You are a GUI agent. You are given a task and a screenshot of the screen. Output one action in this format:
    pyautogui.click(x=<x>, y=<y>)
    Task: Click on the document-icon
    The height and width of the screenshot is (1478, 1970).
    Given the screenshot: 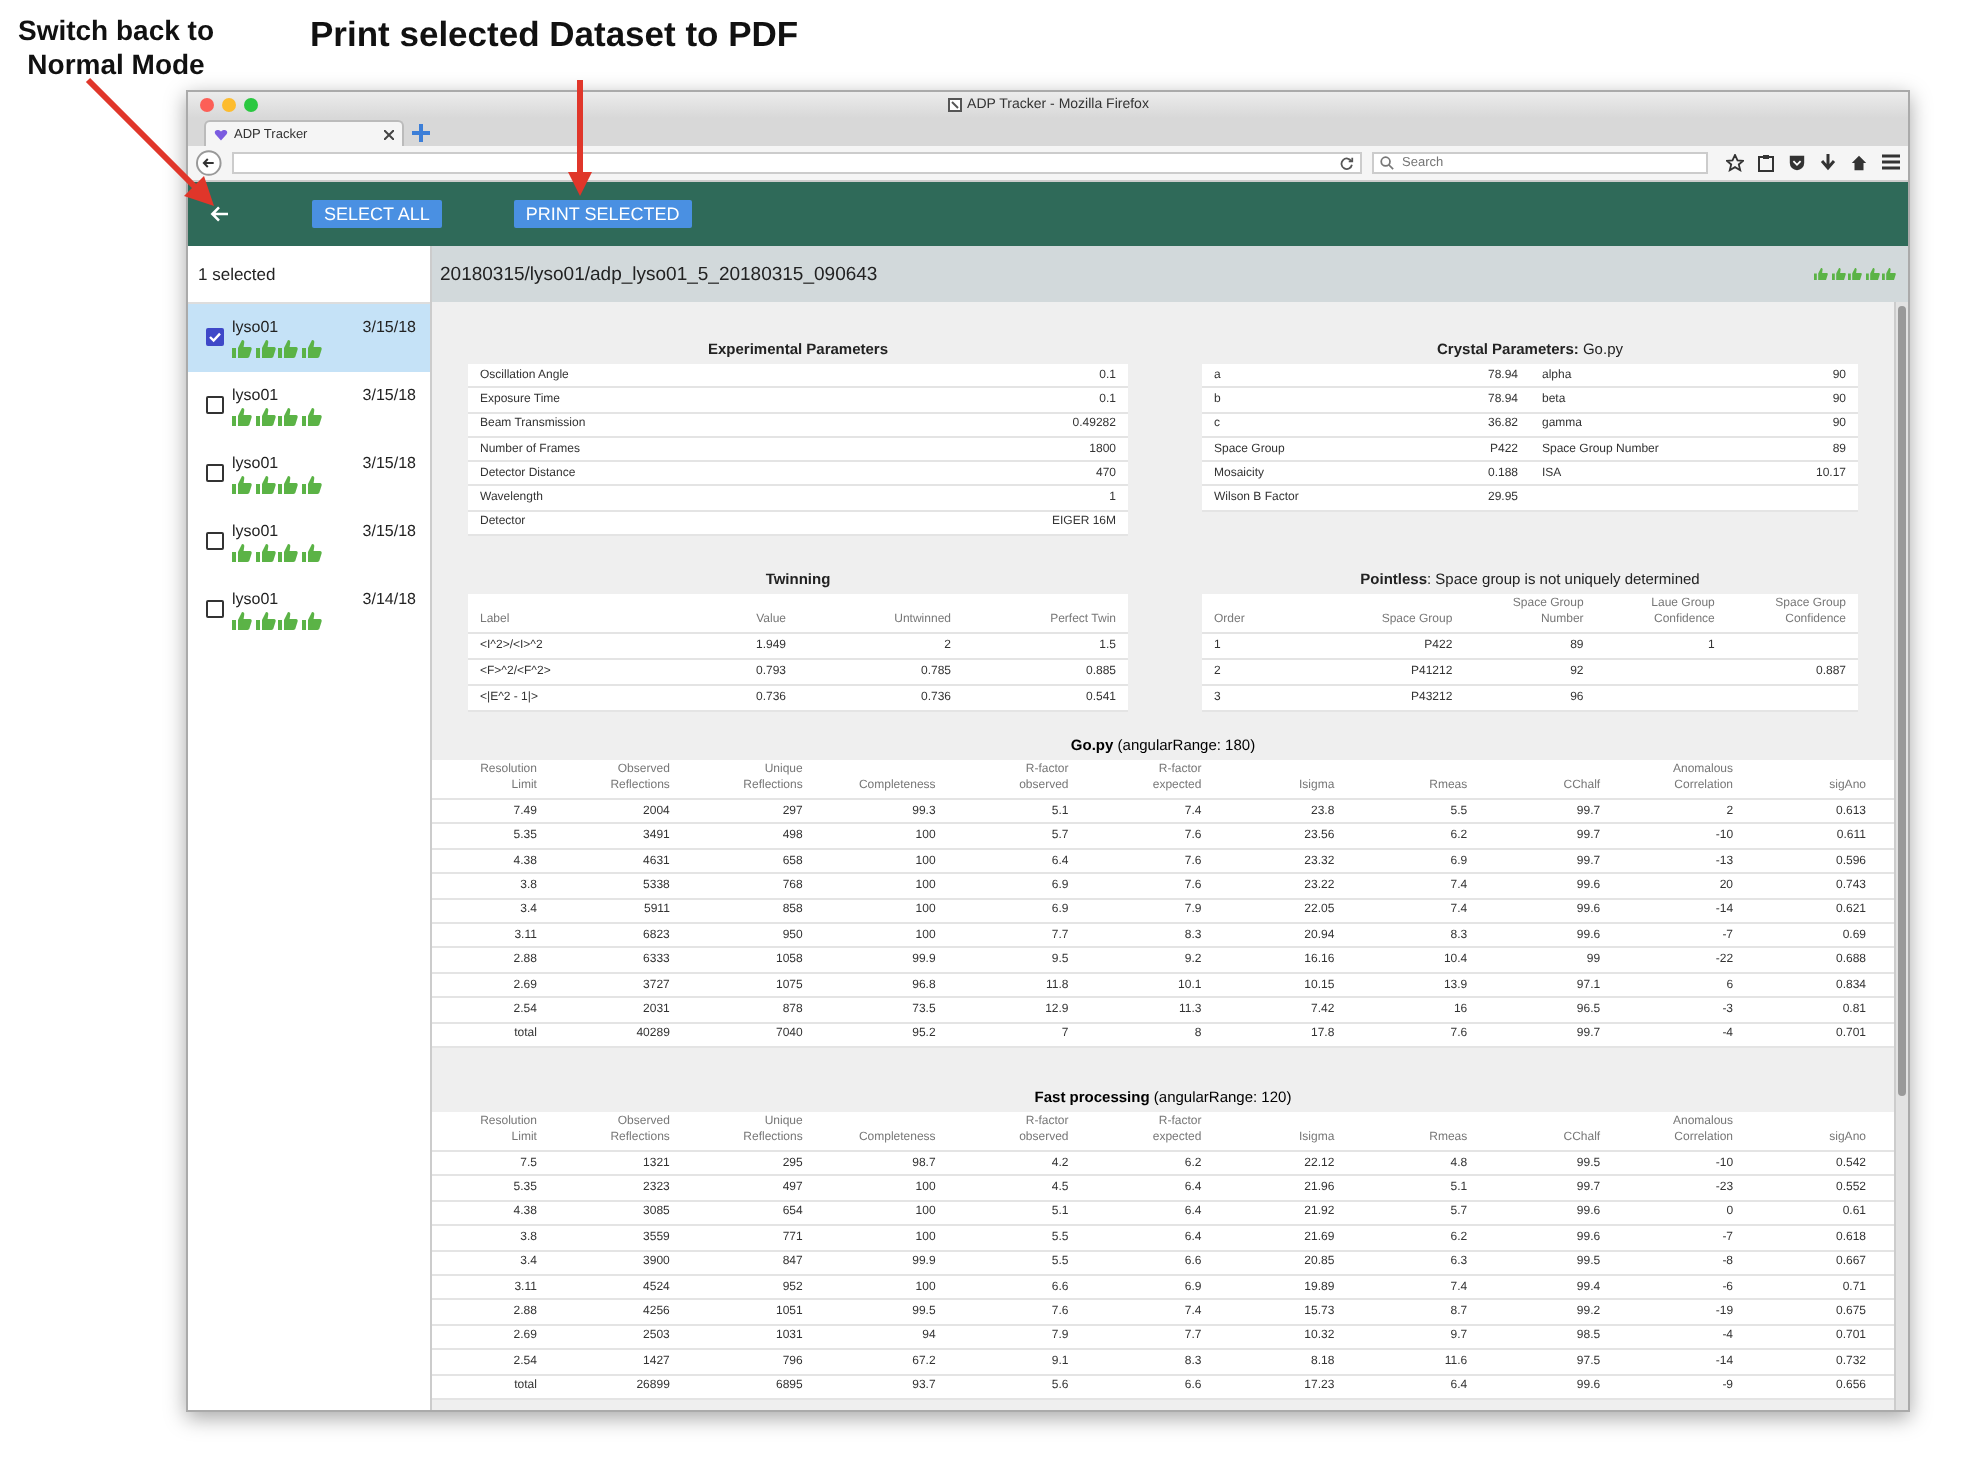 What is the action you would take?
    pyautogui.click(x=954, y=105)
    